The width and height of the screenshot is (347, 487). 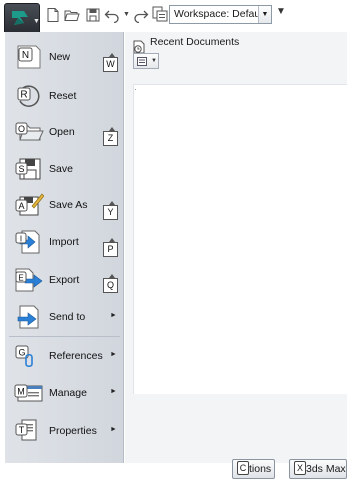 What do you see at coordinates (62, 132) in the screenshot?
I see `menu-item-label: Open` at bounding box center [62, 132].